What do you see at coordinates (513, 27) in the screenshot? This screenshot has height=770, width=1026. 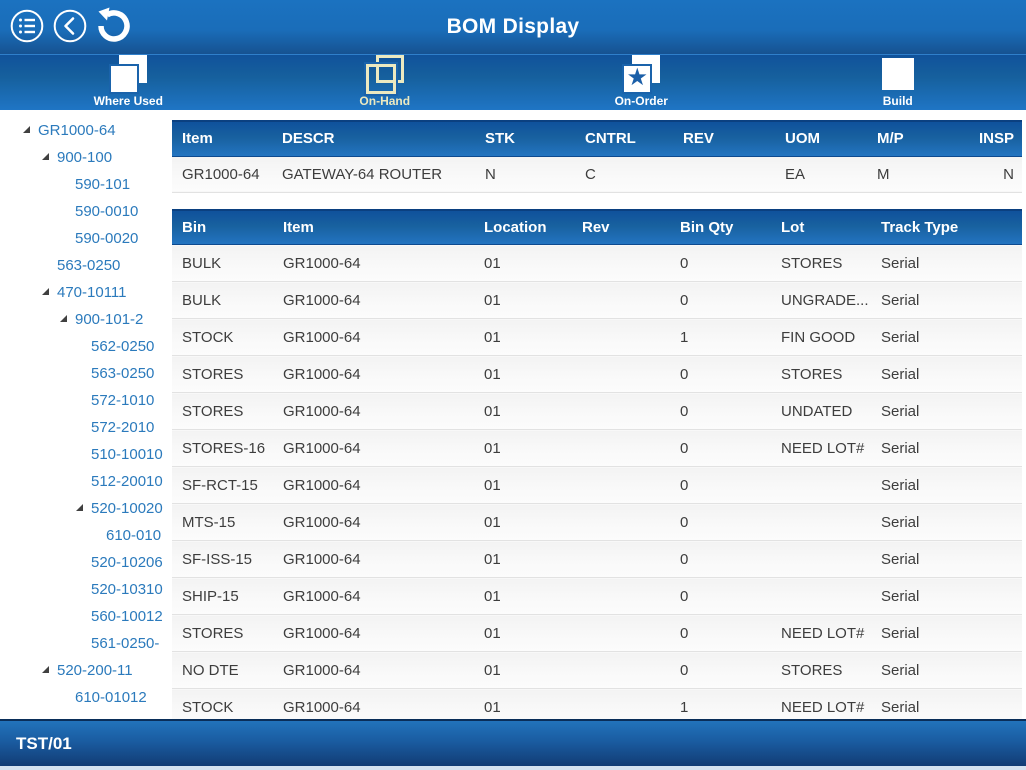 I see `title-bar: BOM Display` at bounding box center [513, 27].